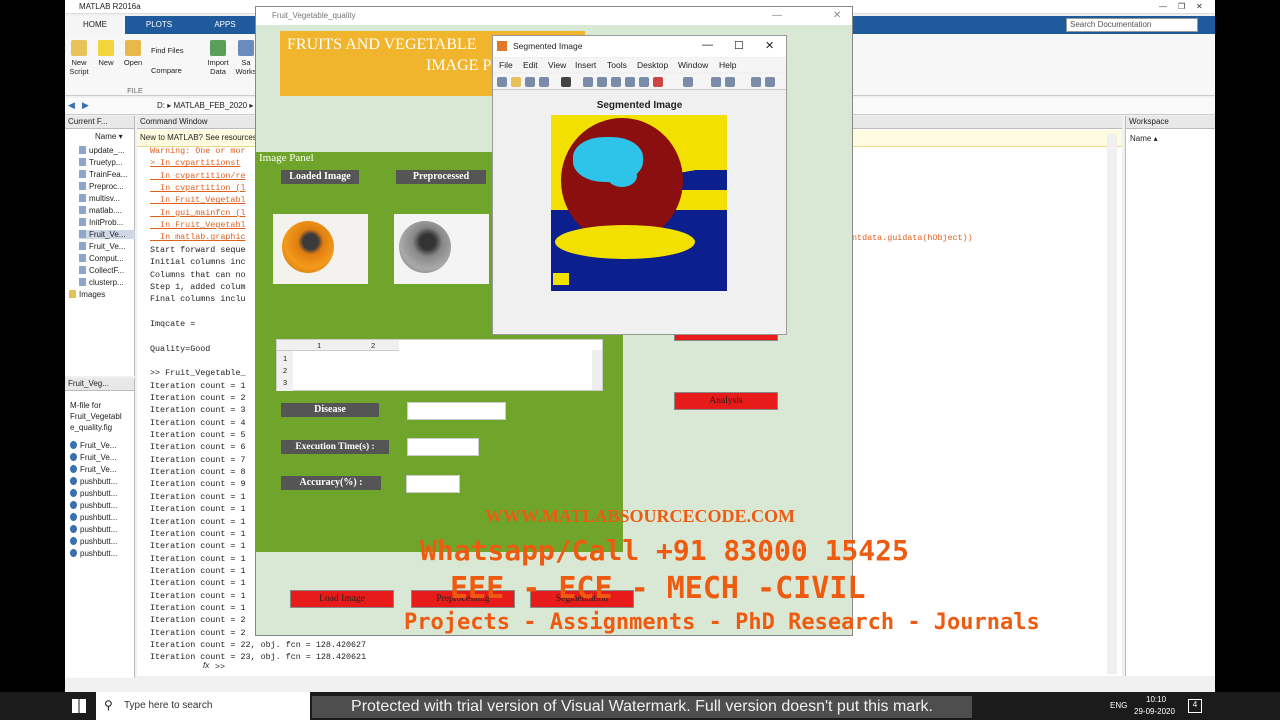 The image size is (1280, 720). Describe the element at coordinates (225, 25) in the screenshot. I see `tab-apps: APPS` at that location.